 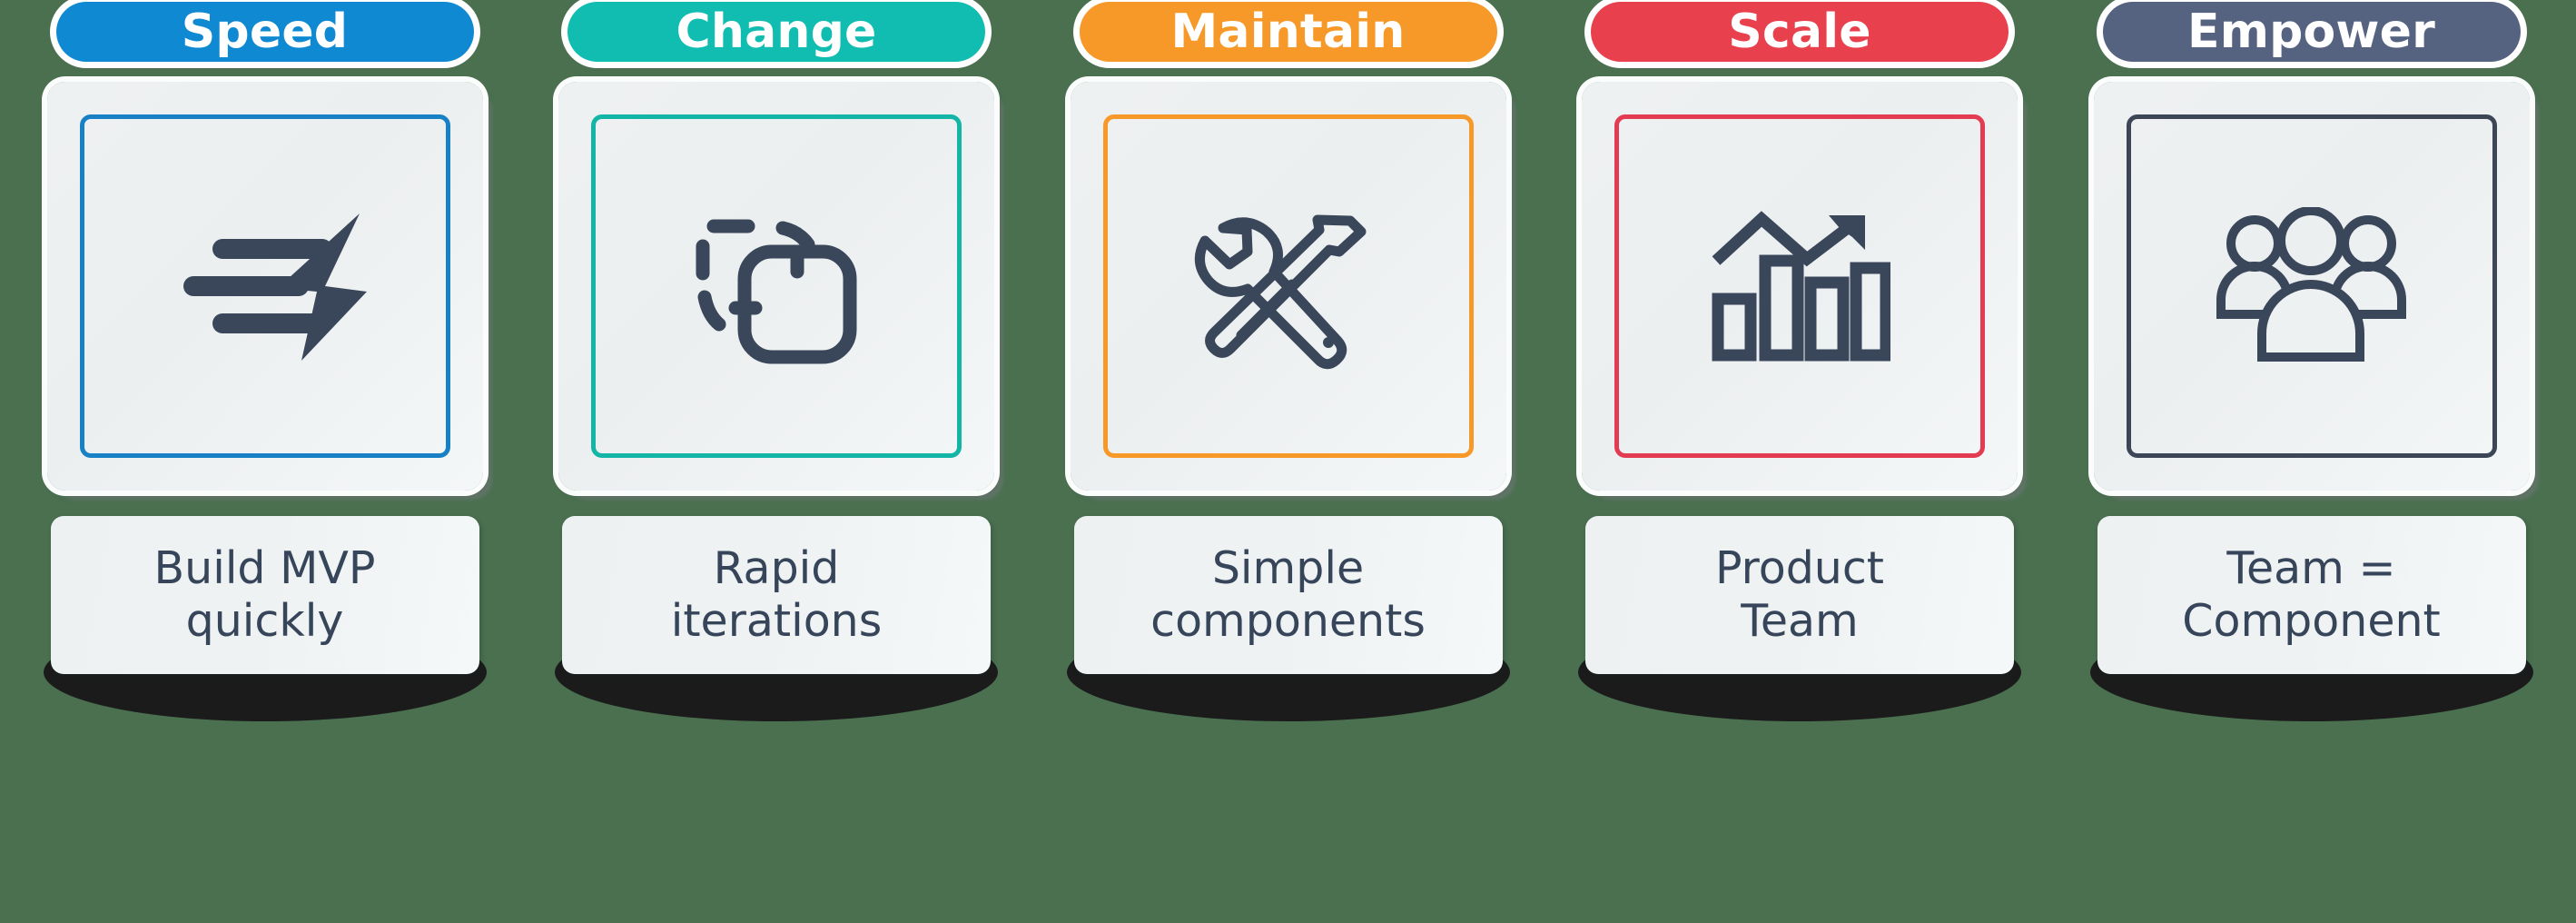 I want to click on column-change: Change Rapid iterations, so click(x=777, y=361).